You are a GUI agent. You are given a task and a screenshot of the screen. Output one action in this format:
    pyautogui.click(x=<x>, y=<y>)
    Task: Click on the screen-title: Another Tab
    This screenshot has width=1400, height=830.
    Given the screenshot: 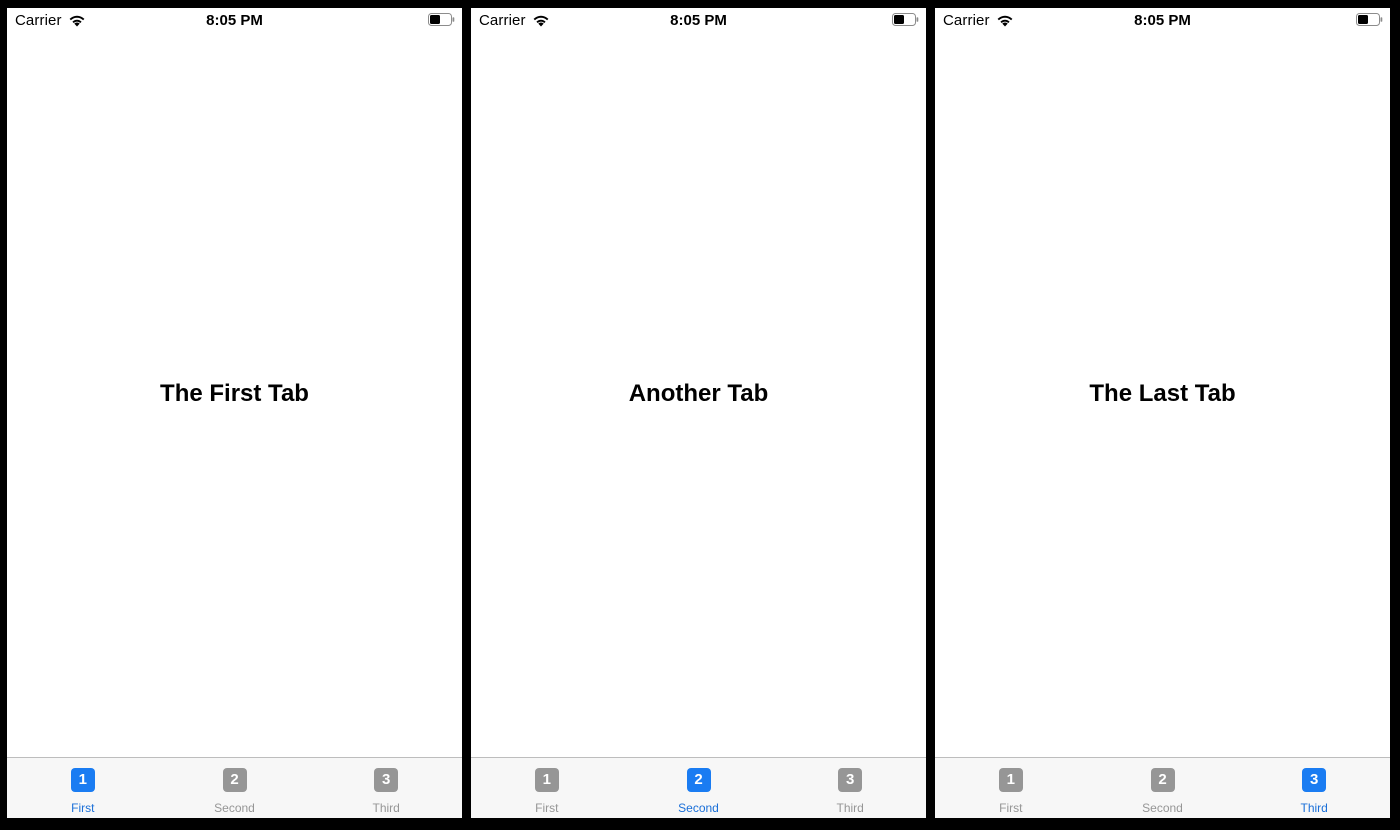 What is the action you would take?
    pyautogui.click(x=698, y=393)
    